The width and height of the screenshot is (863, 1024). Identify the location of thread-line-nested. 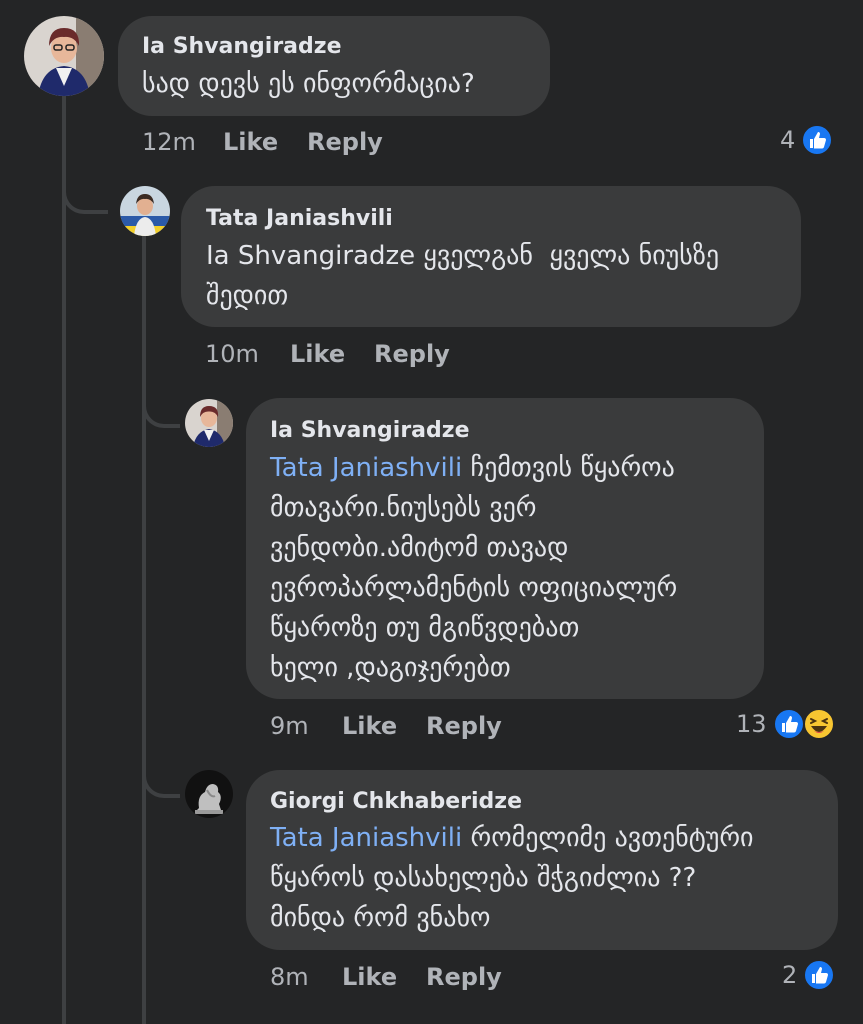
(144, 630).